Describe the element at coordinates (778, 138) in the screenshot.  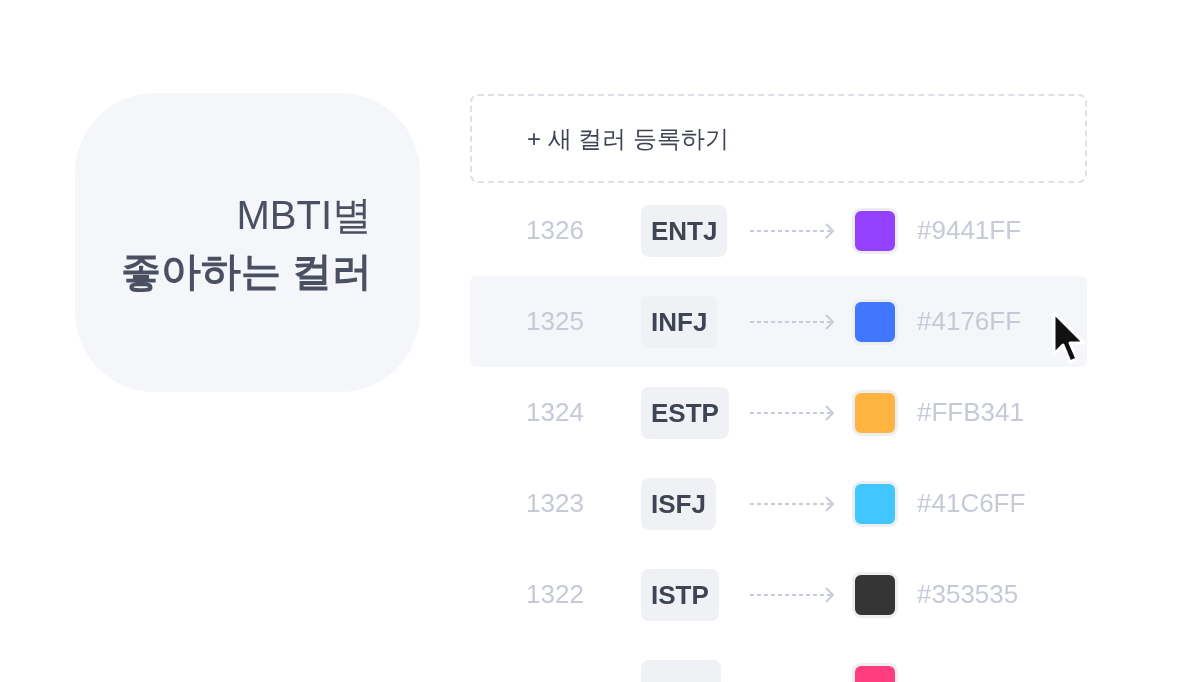
I see `add-color-button: + 새 컬러 등록하기` at that location.